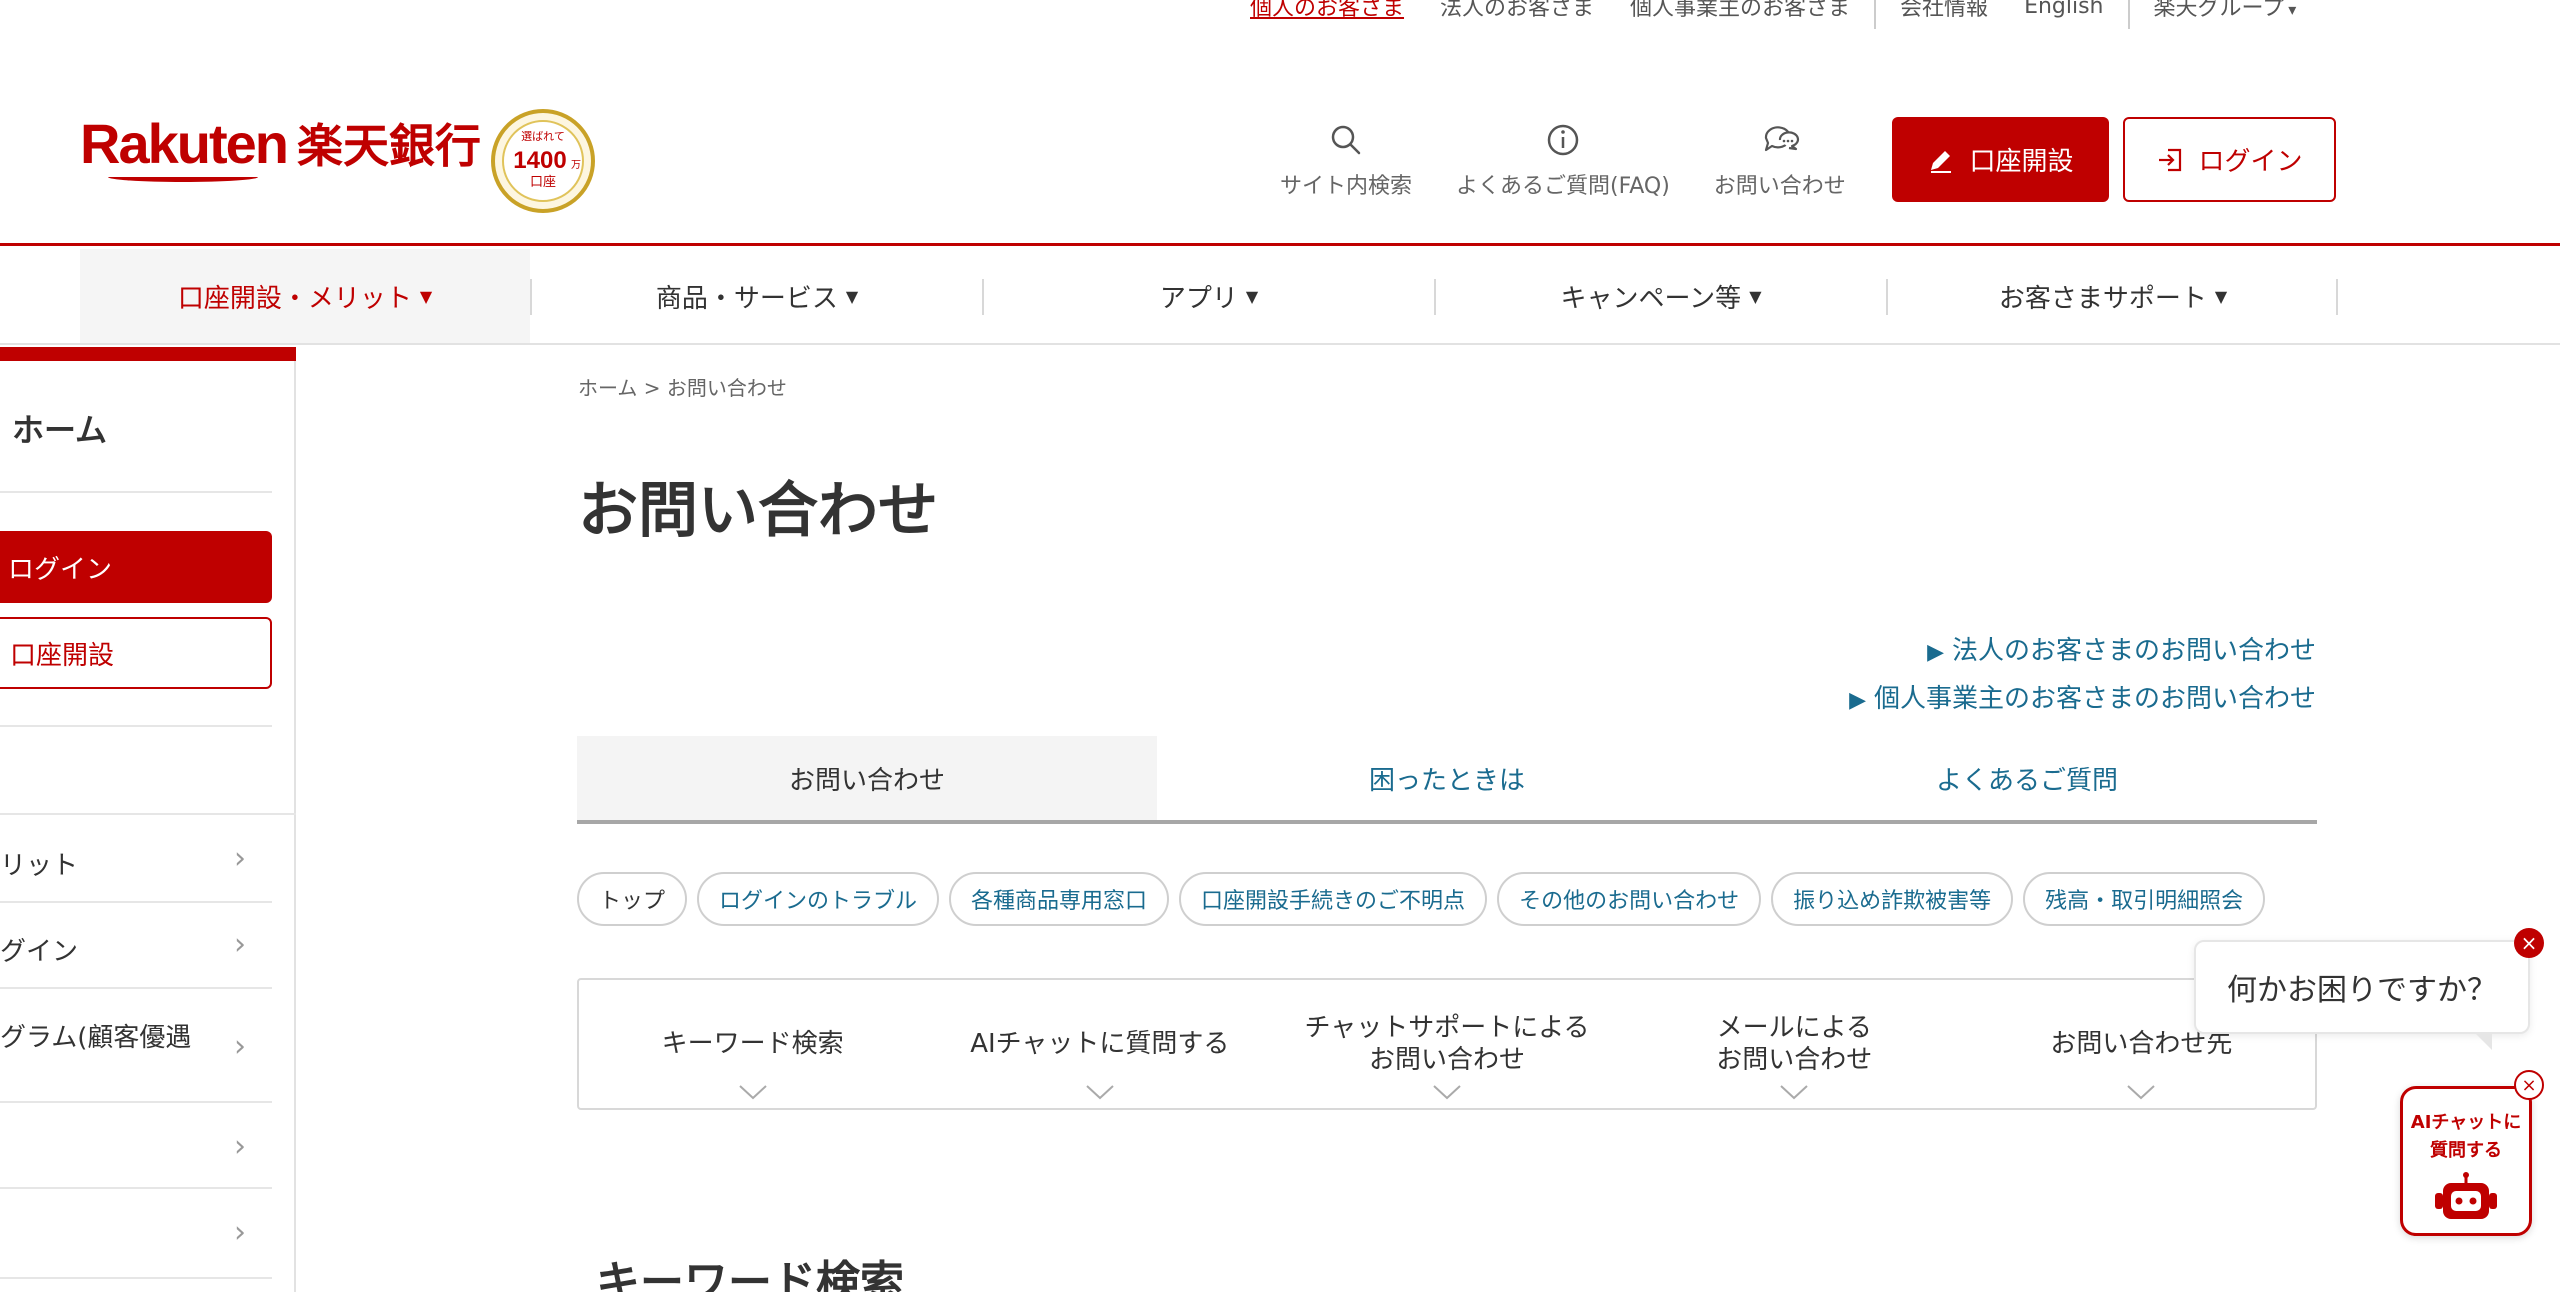  Describe the element at coordinates (2292, 9) in the screenshot. I see `caret-down-icon: ▾` at that location.